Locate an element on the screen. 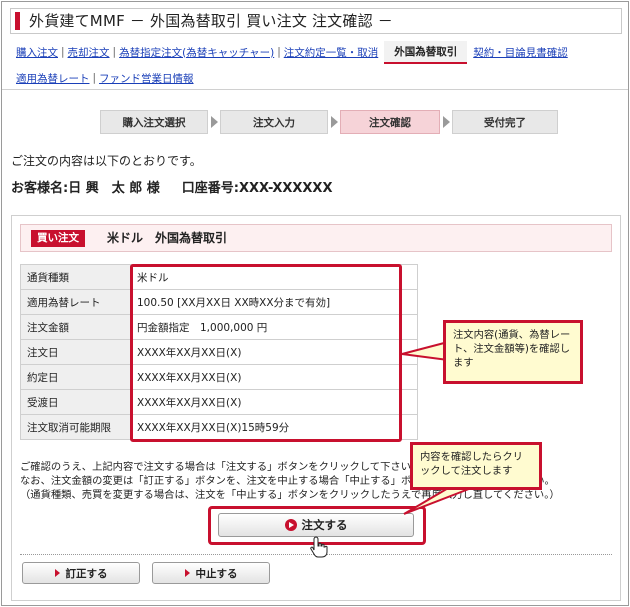 This screenshot has height=607, width=630. nav-link-contract-check: 契約・目論見書確認 is located at coordinates (520, 52).